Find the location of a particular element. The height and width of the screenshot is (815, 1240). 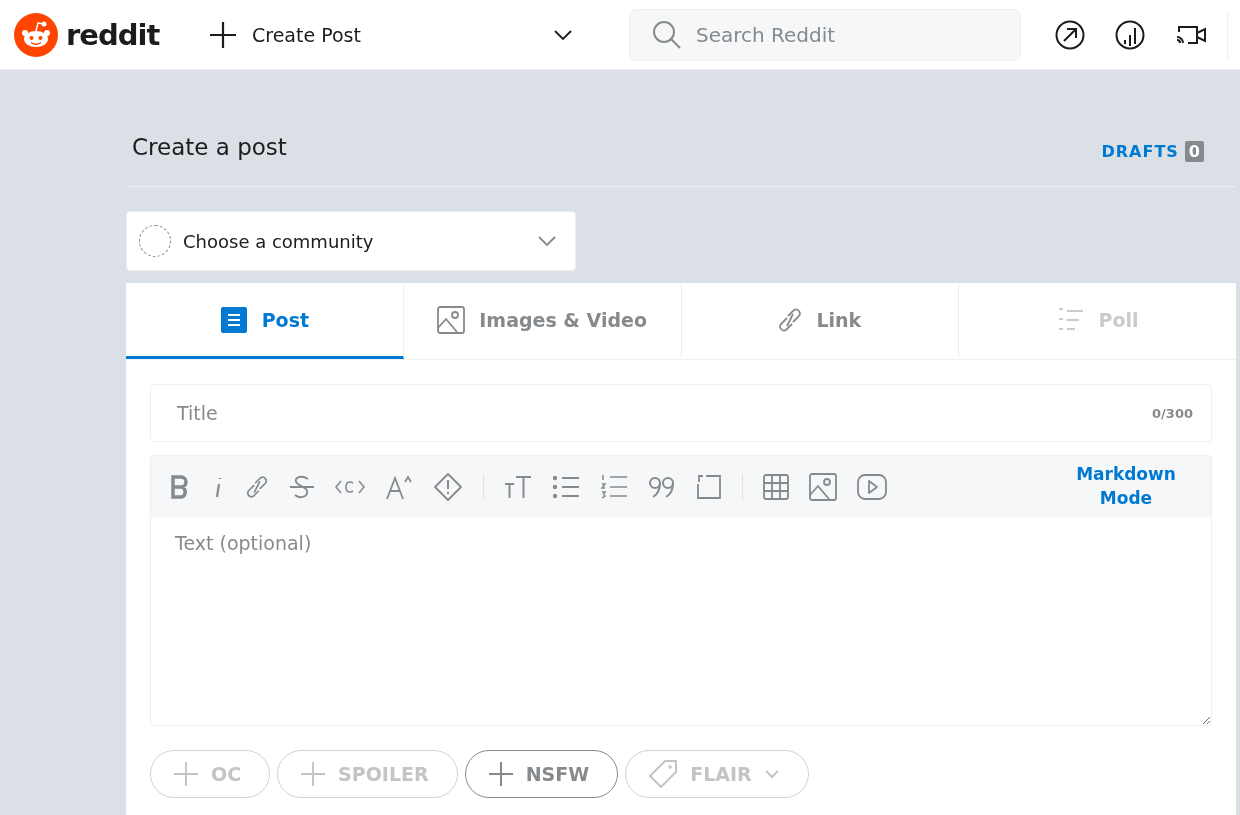

logo-wordmark: reddit is located at coordinates (113, 34).